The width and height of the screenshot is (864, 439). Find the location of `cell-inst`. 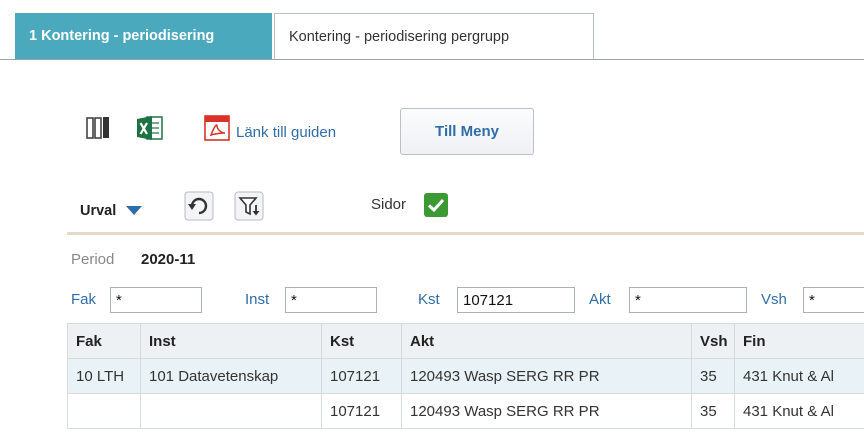

cell-inst is located at coordinates (231, 411).